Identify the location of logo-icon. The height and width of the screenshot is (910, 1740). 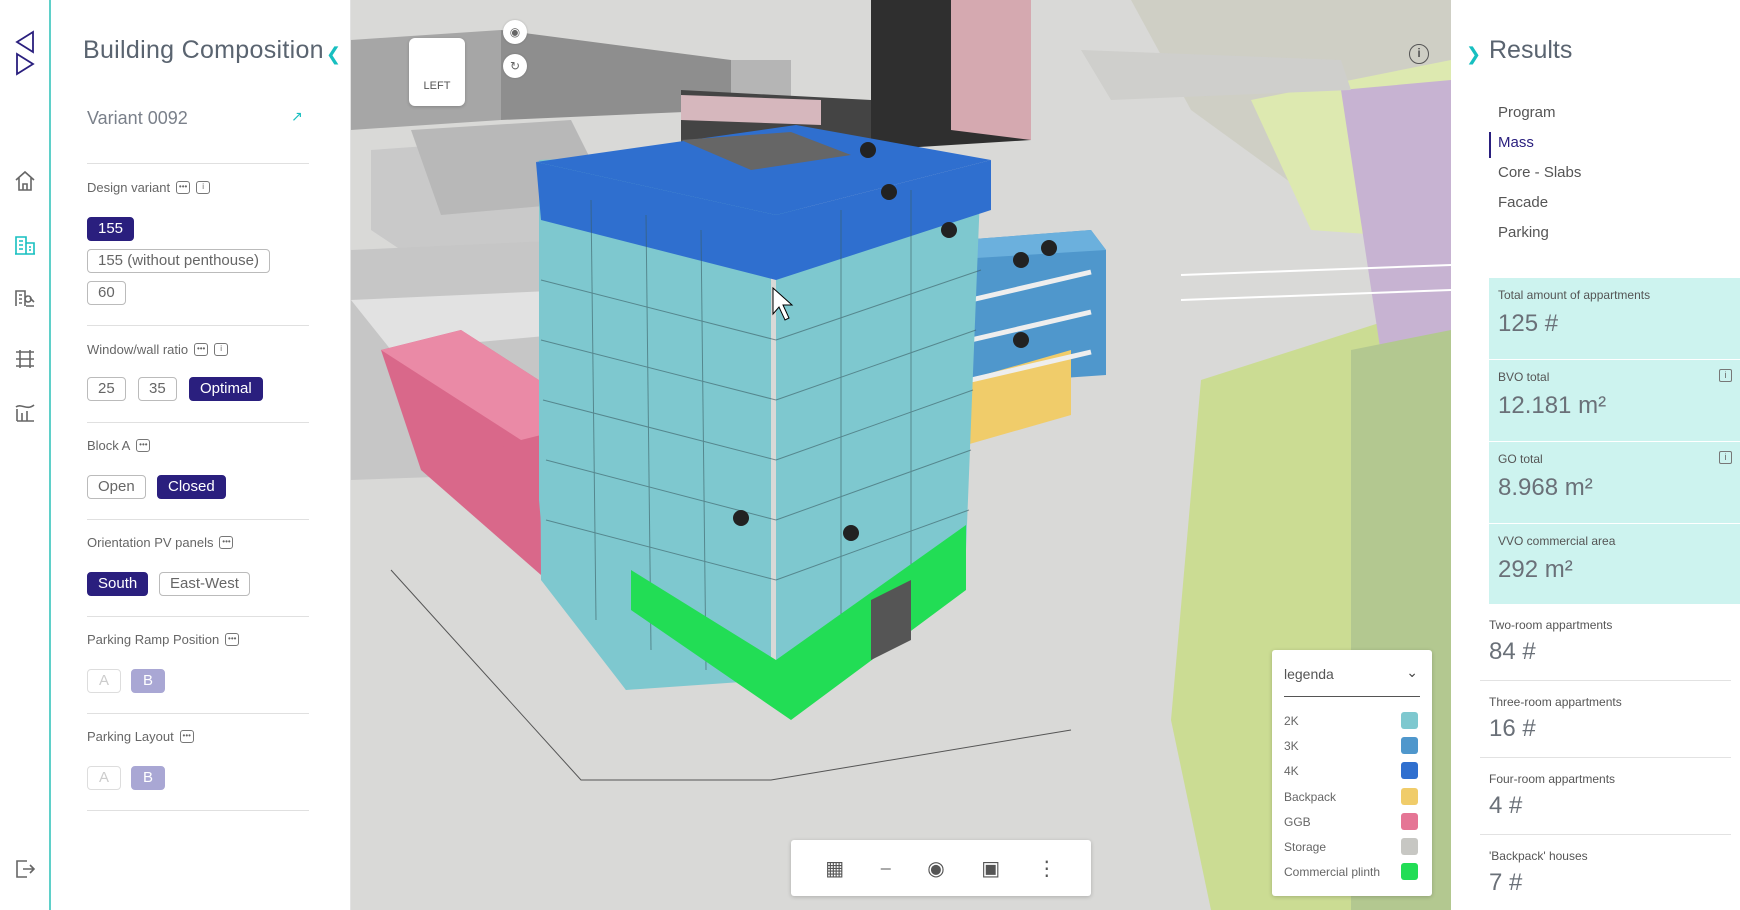
(25, 52).